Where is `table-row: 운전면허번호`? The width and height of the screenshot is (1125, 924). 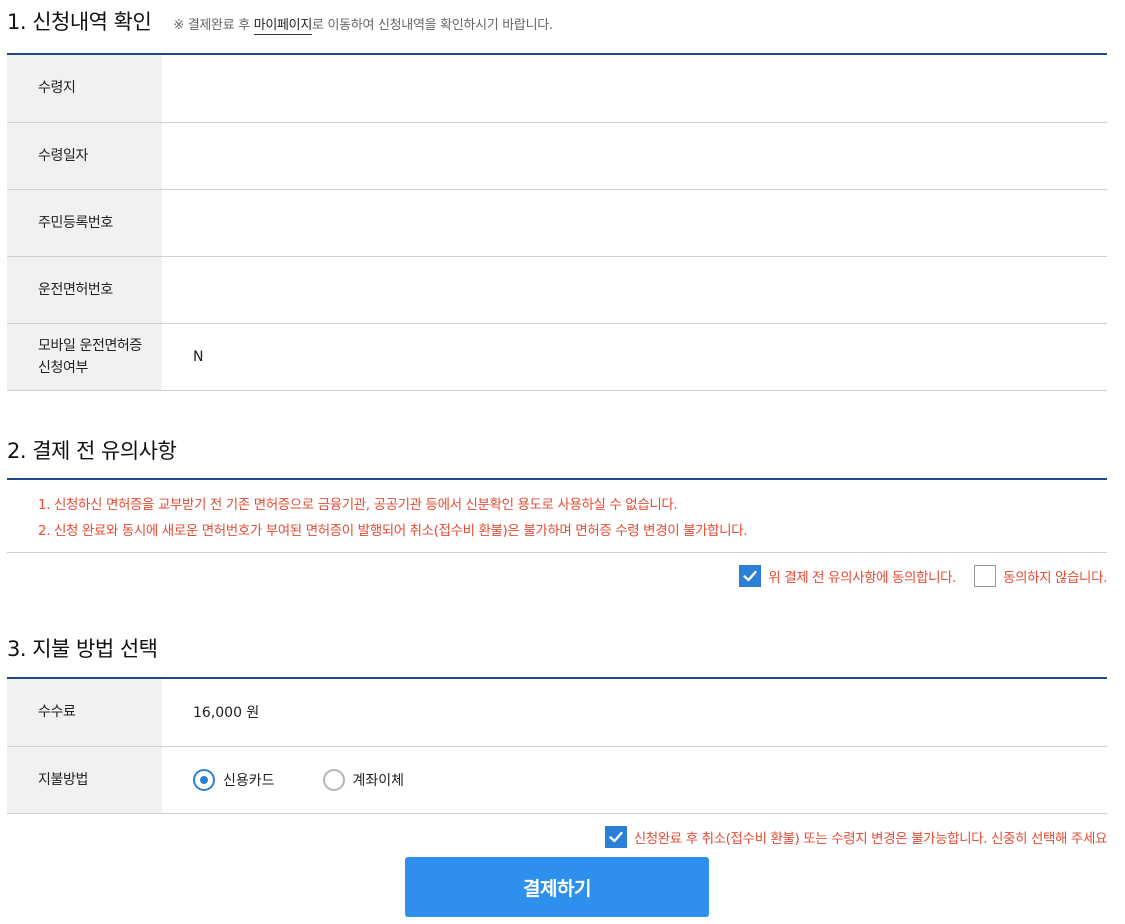
table-row: 운전면허번호 is located at coordinates (557, 290).